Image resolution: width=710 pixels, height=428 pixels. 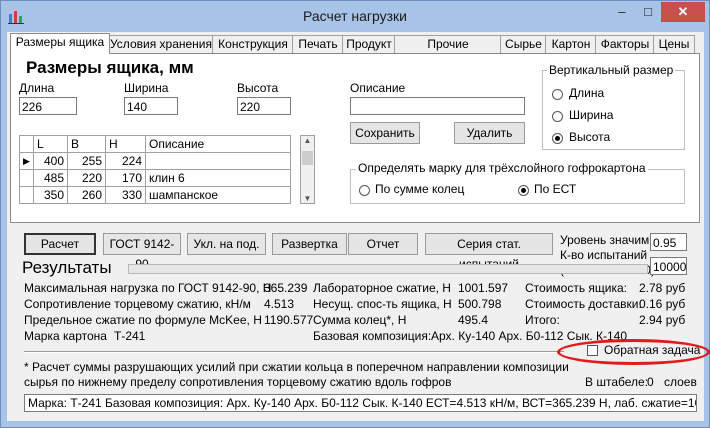 What do you see at coordinates (289, 320) in the screenshot?
I see `result-value: 1190.577` at bounding box center [289, 320].